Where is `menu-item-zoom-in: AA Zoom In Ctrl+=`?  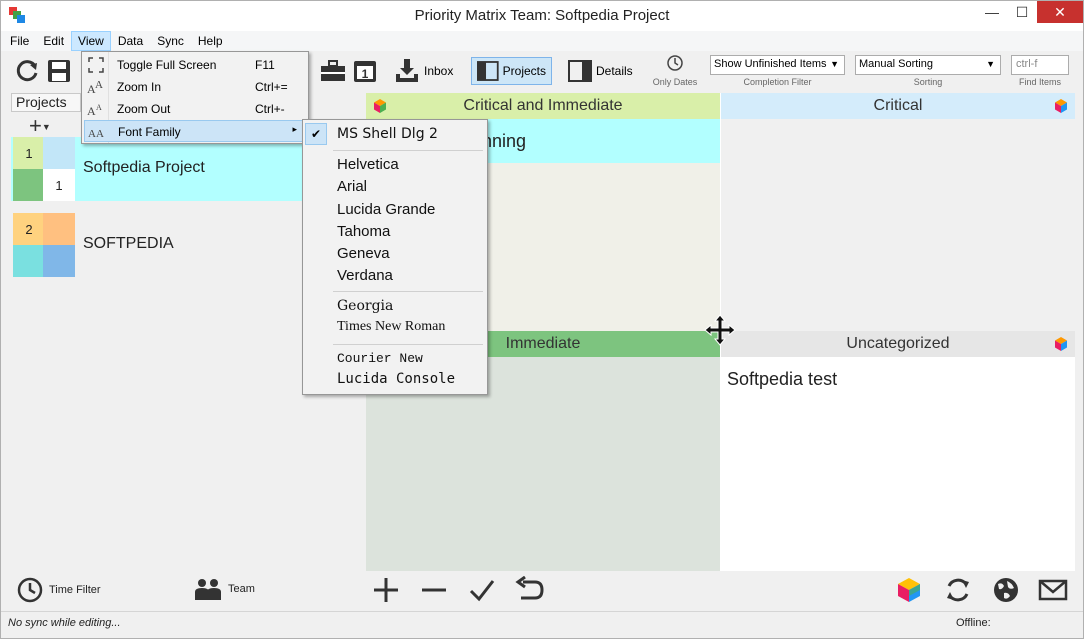 menu-item-zoom-in: AA Zoom In Ctrl+= is located at coordinates (195, 87).